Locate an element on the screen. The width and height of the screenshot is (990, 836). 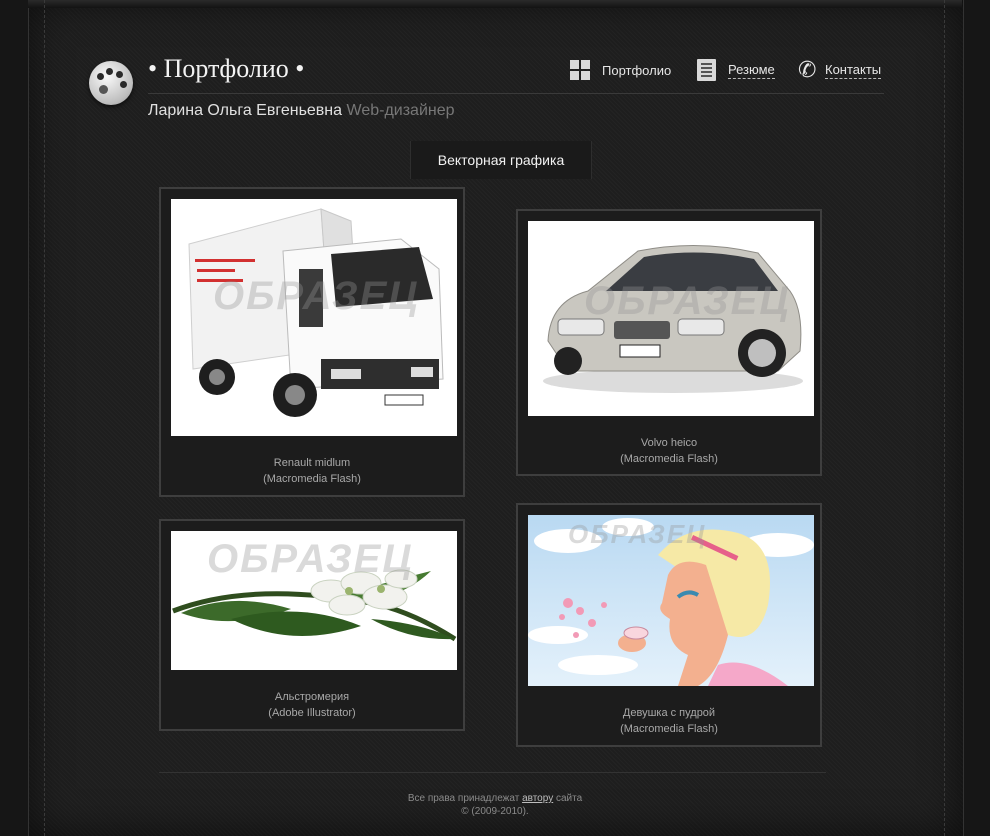
portfolio-card-alstroemeria: ОБРАЗЕЦ Альстромерия (Adobe Illustrator) is located at coordinates (312, 625).